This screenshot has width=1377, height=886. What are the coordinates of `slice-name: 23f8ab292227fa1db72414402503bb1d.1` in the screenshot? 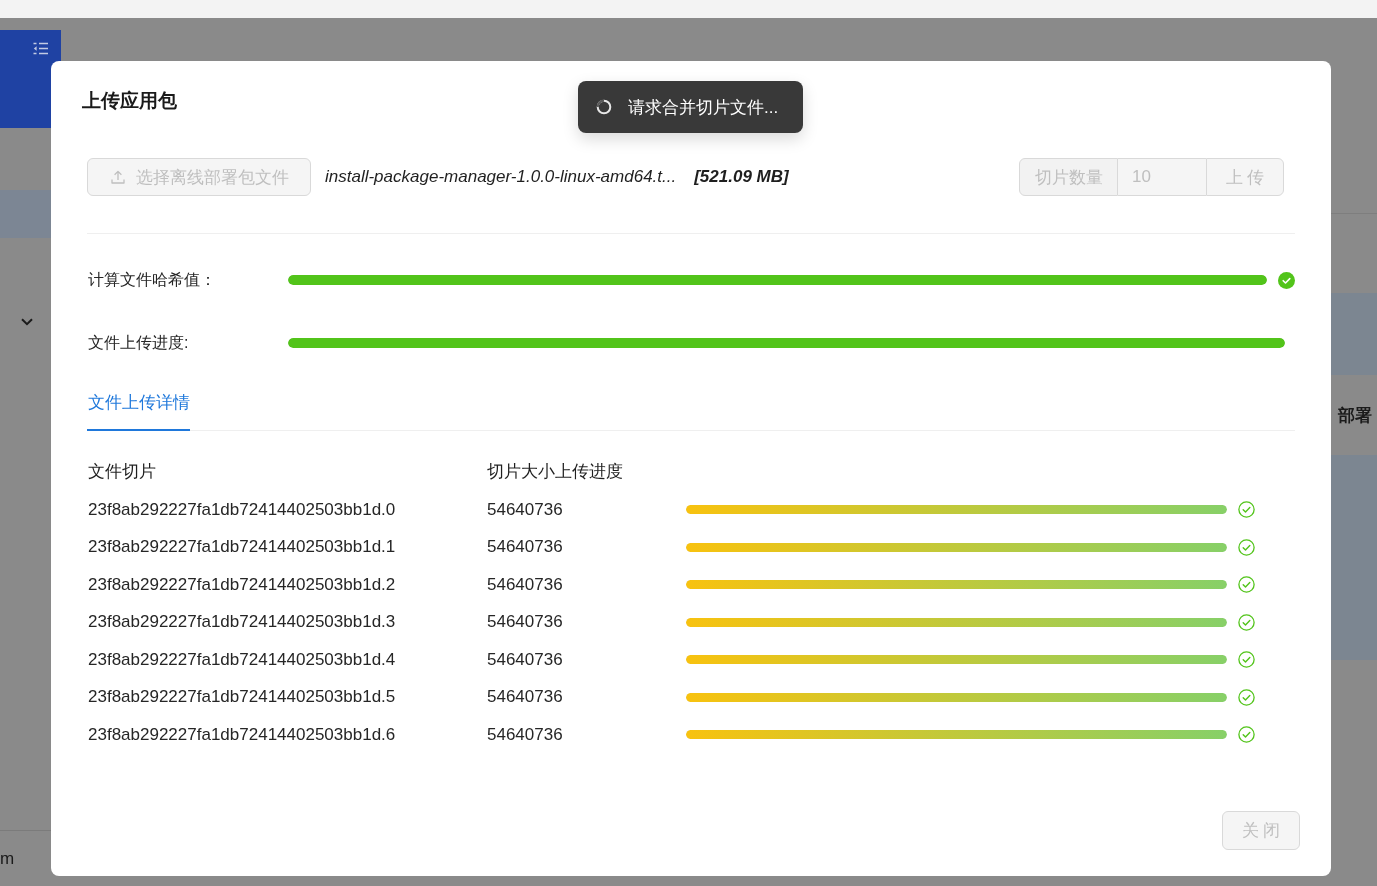 It's located at (242, 547).